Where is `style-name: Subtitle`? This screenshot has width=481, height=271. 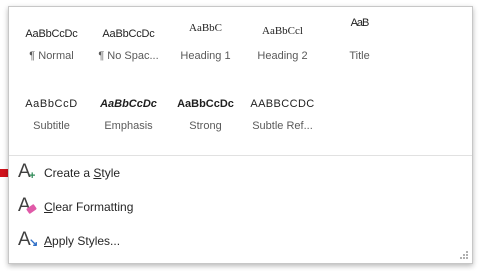
style-name: Subtitle is located at coordinates (51, 126).